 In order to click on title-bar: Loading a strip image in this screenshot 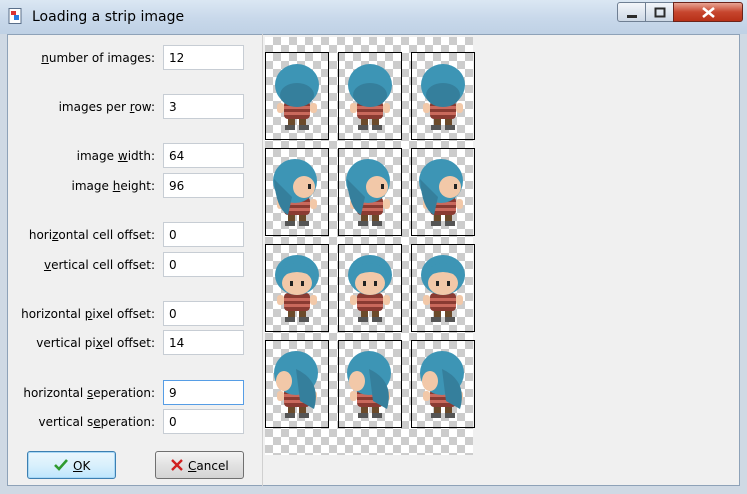, I will do `click(373, 17)`.